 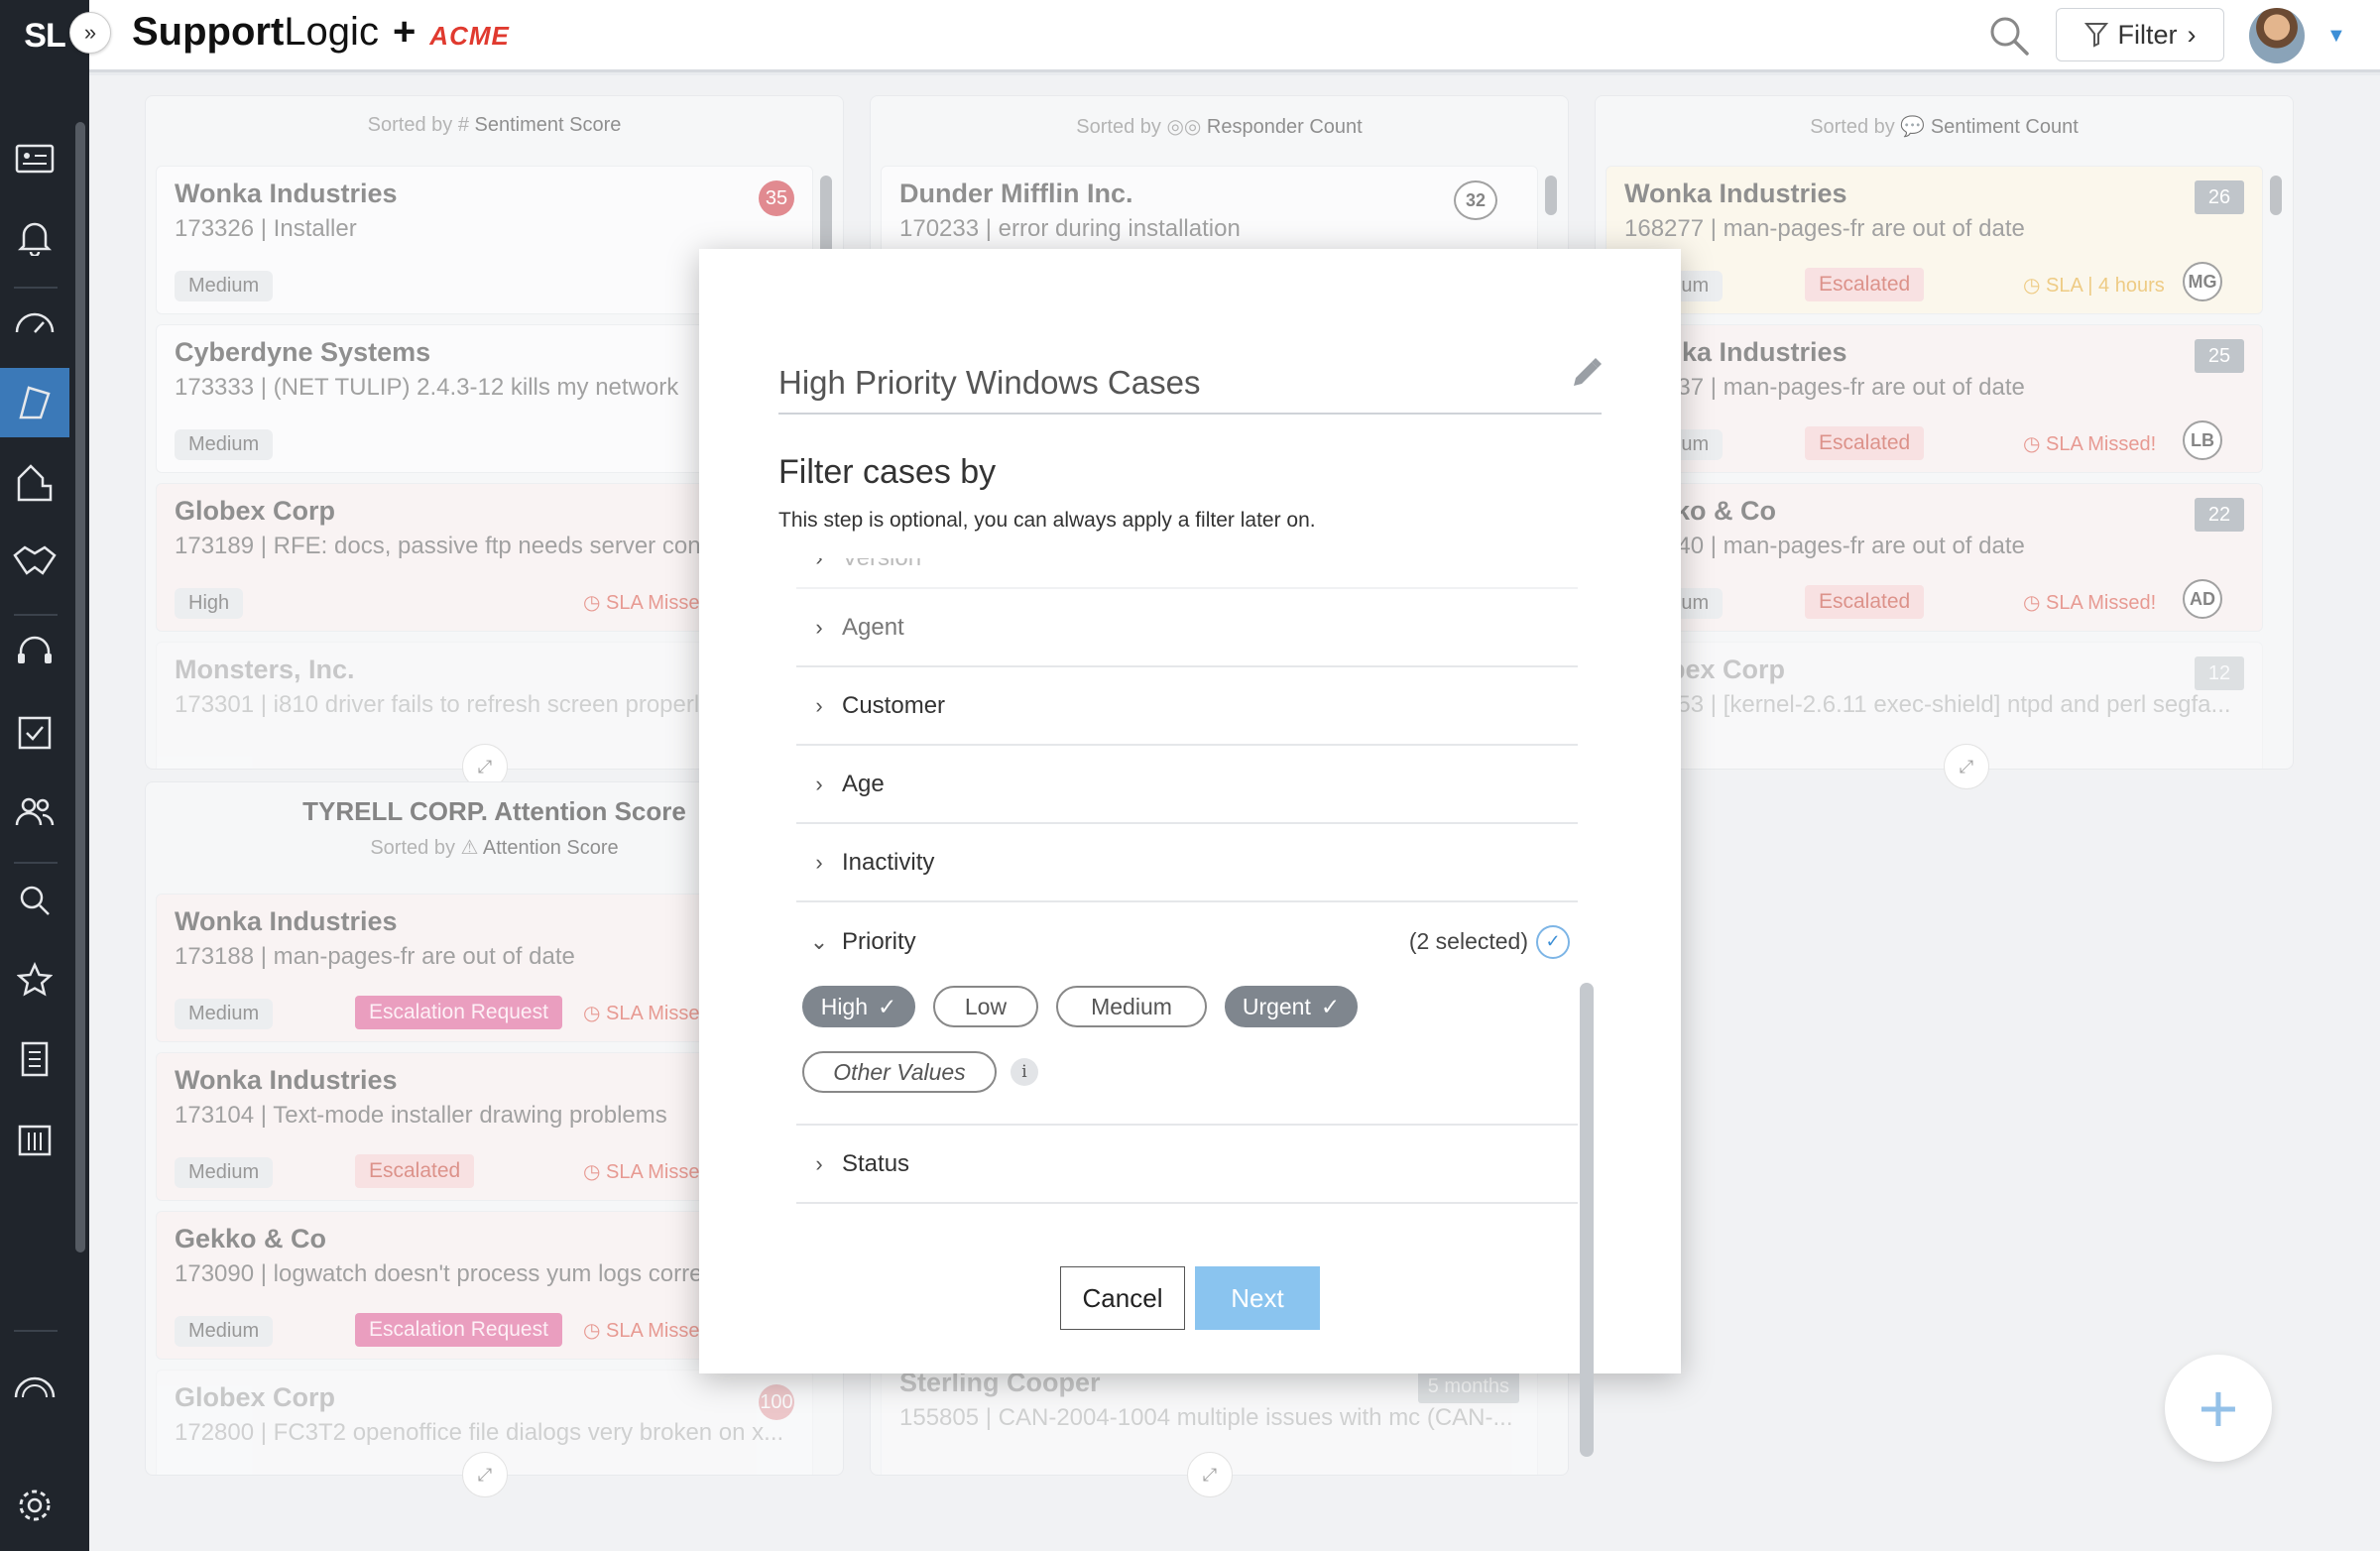 What do you see at coordinates (34, 979) in the screenshot?
I see `star-icon` at bounding box center [34, 979].